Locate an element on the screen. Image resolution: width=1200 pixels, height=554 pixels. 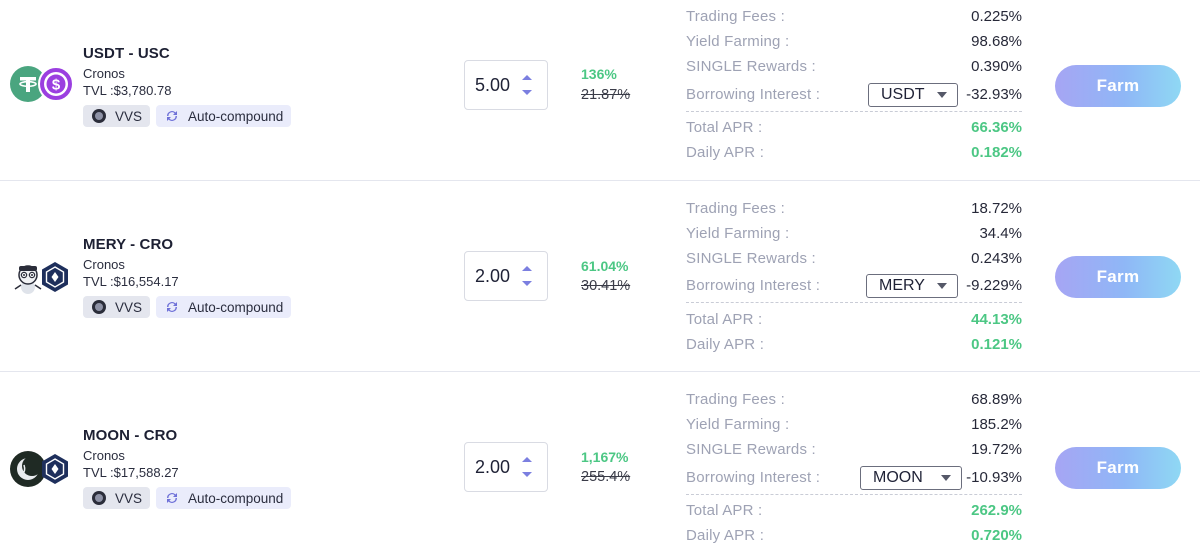
trading-fees-value: 68.89% is located at coordinates (996, 399).